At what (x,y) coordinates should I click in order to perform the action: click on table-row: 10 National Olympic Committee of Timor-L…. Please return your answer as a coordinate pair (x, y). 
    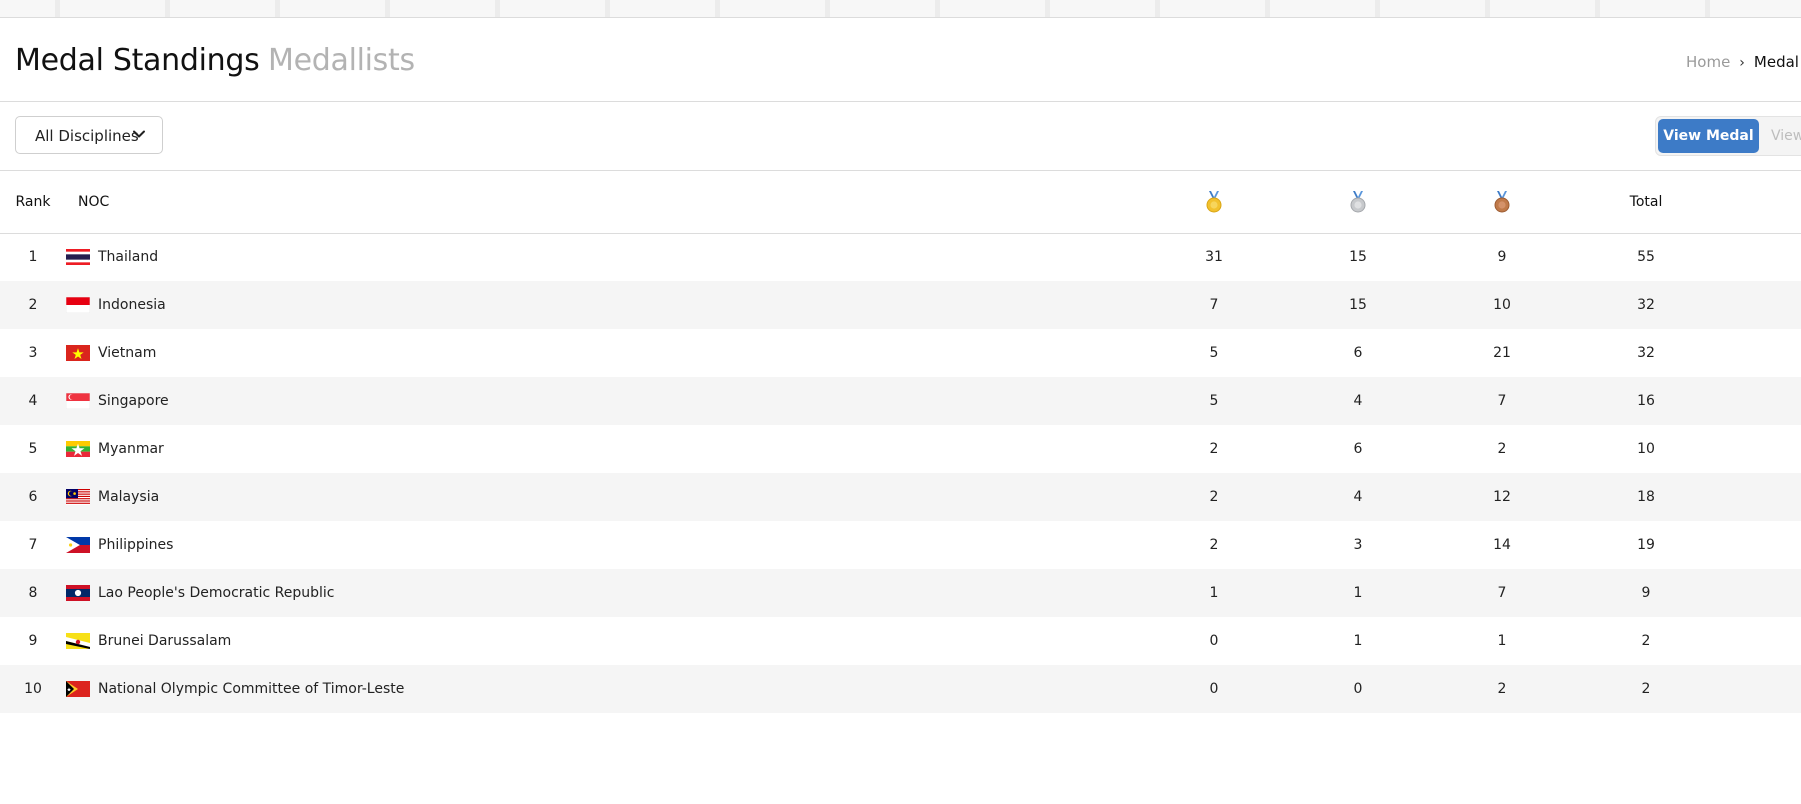
    Looking at the image, I should click on (900, 689).